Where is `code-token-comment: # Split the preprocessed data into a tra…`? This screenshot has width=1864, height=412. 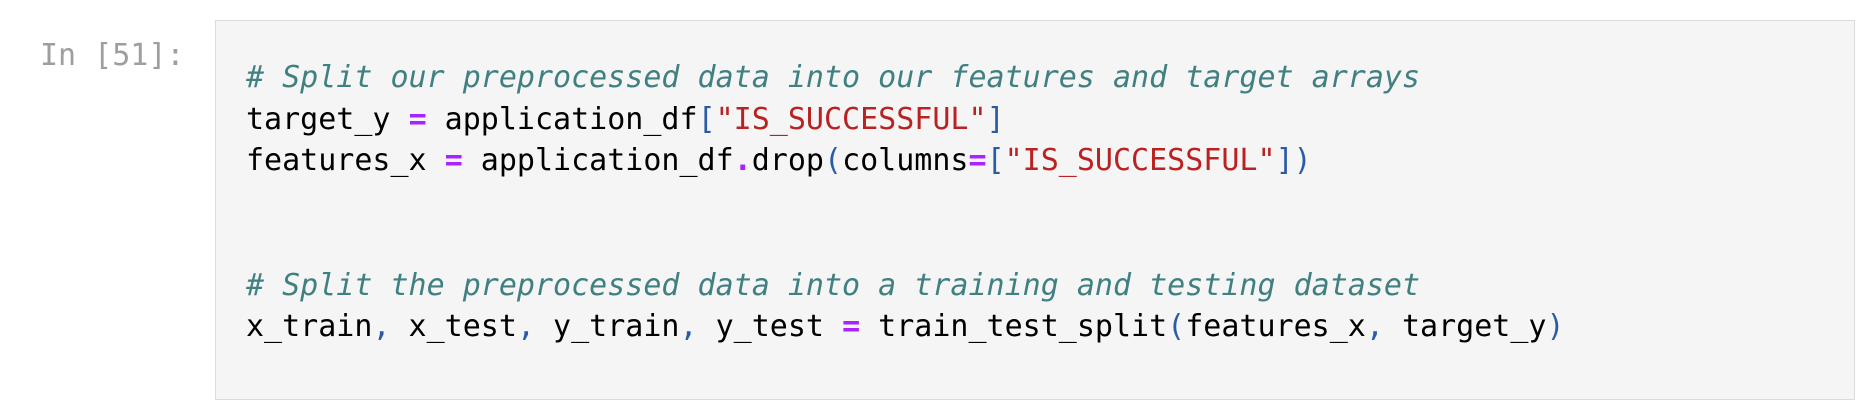 code-token-comment: # Split the preprocessed data into a tra… is located at coordinates (833, 285).